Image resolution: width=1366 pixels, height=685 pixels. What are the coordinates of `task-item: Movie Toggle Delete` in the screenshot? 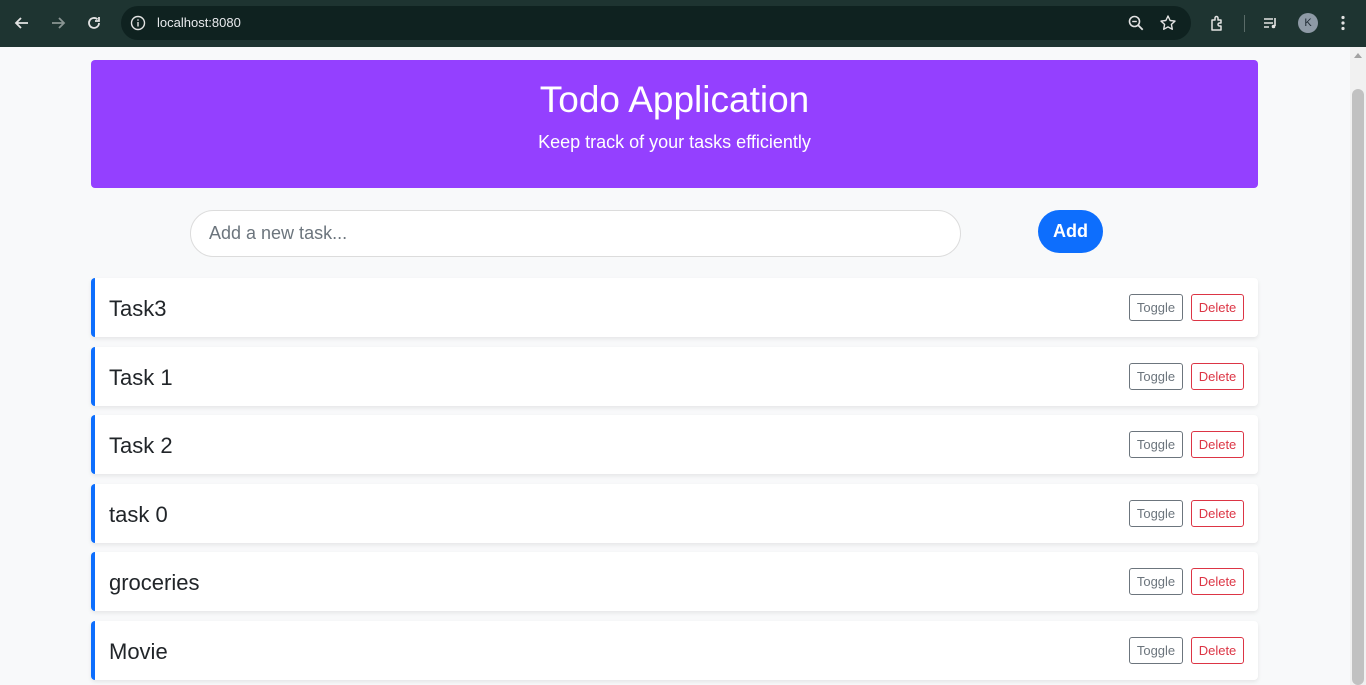 It's located at (674, 650).